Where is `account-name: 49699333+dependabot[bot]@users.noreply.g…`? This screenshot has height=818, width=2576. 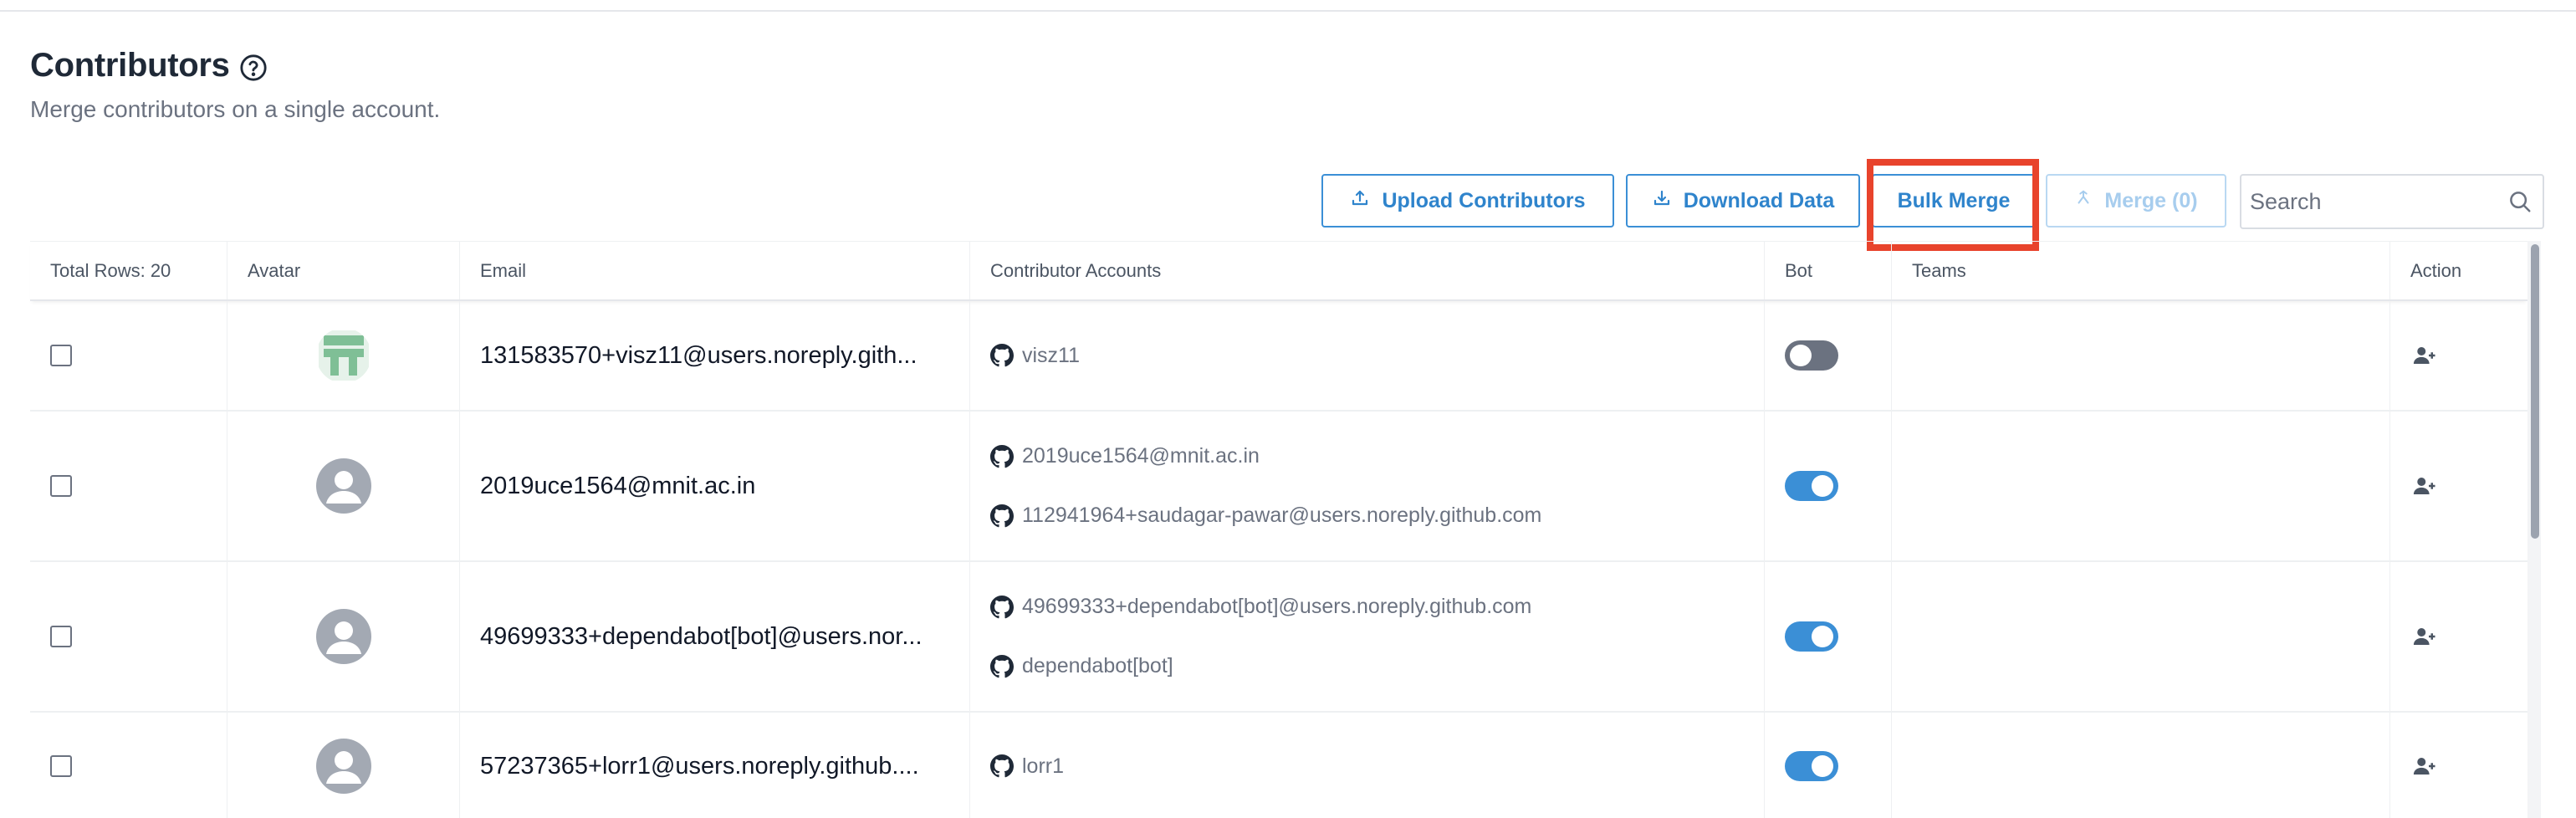
account-name: 49699333+dependabot[bot]@users.noreply.g… is located at coordinates (1277, 607).